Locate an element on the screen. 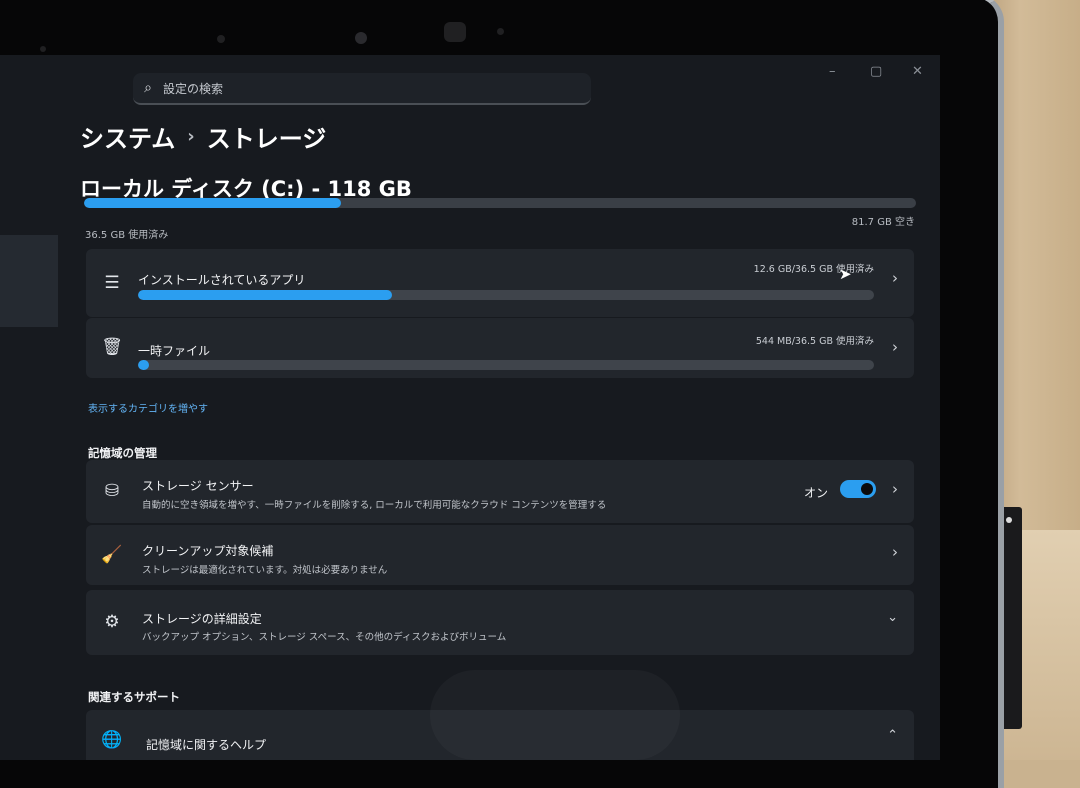 This screenshot has height=788, width=1080. broom-icon: 🧹 is located at coordinates (112, 555).